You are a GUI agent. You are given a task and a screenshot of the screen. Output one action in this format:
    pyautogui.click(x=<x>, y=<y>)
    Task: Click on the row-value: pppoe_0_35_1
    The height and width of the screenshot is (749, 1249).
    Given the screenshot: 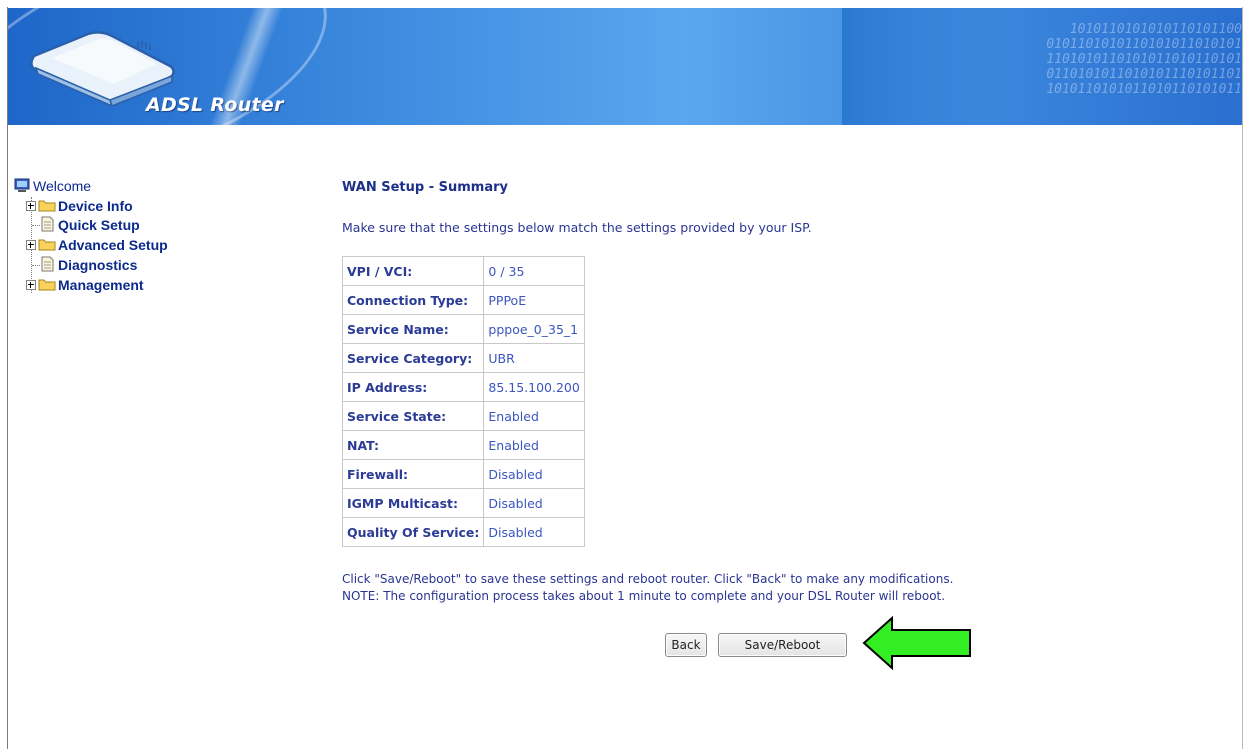 What is the action you would take?
    pyautogui.click(x=534, y=329)
    